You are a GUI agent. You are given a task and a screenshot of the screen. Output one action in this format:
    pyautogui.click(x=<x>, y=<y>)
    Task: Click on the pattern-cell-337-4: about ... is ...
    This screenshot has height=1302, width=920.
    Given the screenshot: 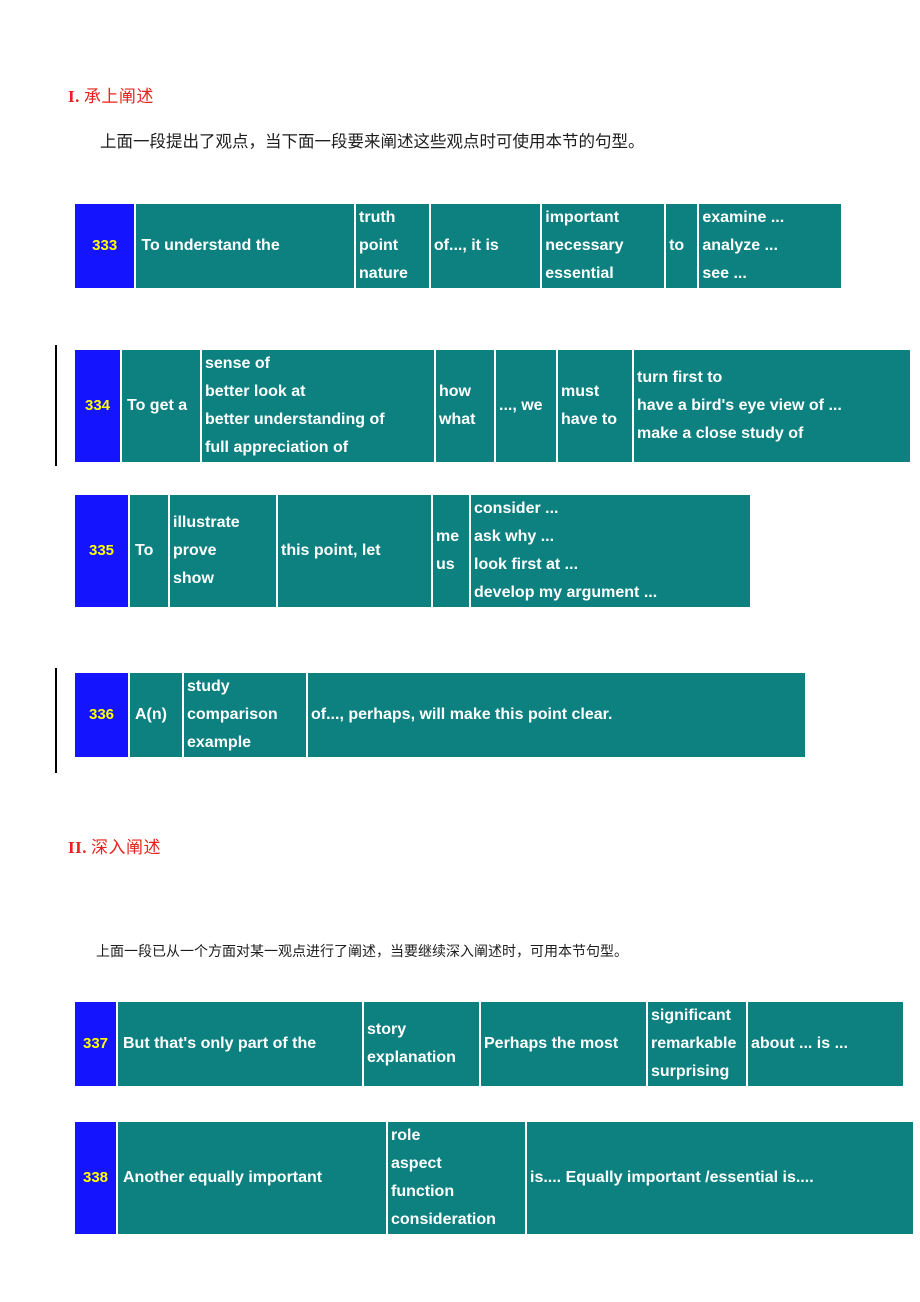 What is the action you would take?
    pyautogui.click(x=825, y=1044)
    